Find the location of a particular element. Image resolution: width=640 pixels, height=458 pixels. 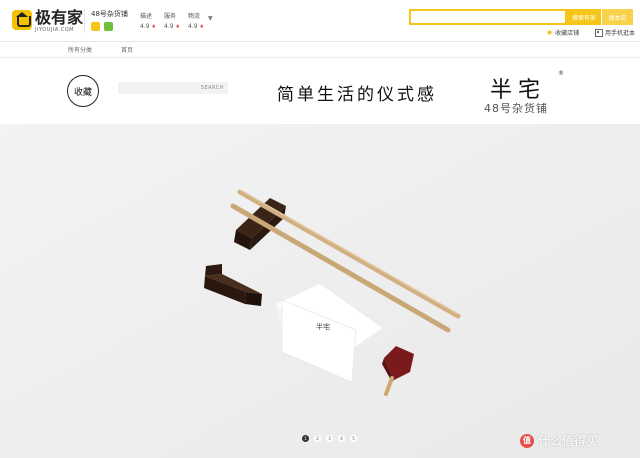

smzdm-logo-icon: 值 is located at coordinates (527, 440).